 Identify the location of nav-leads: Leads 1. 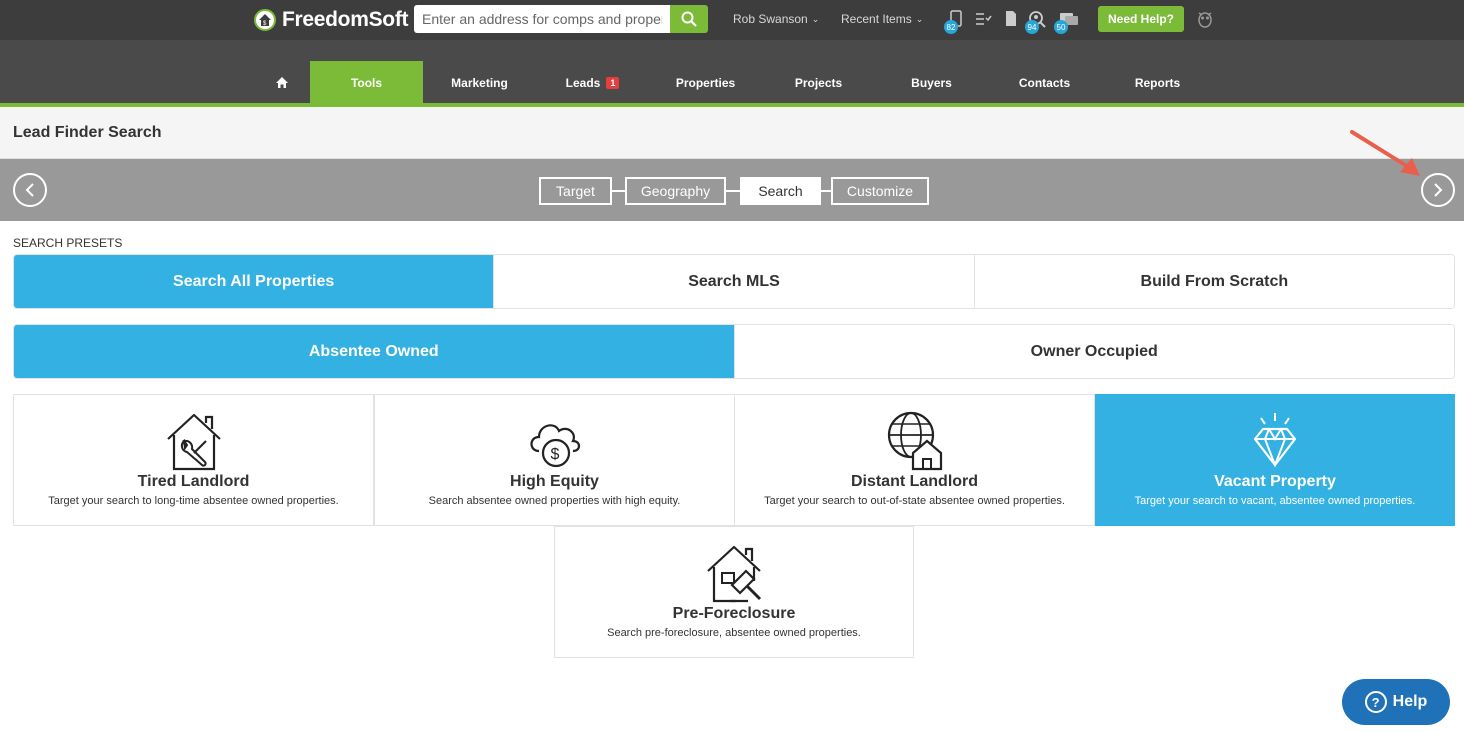
(592, 82).